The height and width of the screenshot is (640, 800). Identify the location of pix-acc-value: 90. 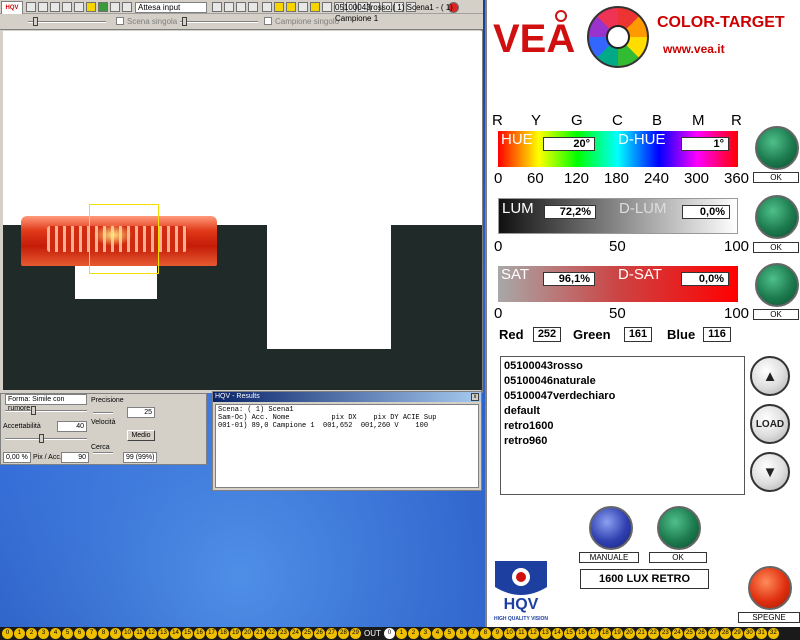
(75, 457).